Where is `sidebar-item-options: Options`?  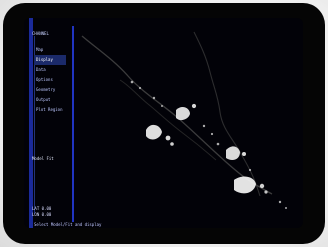 sidebar-item-options: Options is located at coordinates (50, 80).